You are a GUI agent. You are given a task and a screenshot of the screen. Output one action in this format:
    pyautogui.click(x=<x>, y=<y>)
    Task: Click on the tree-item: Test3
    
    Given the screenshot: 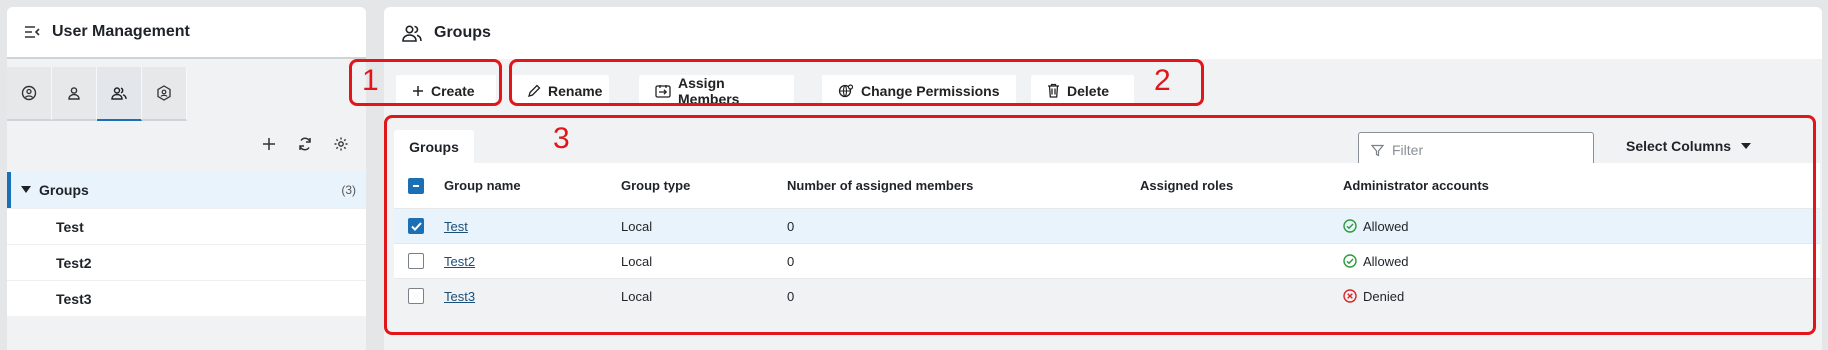 What is the action you would take?
    pyautogui.click(x=186, y=298)
    